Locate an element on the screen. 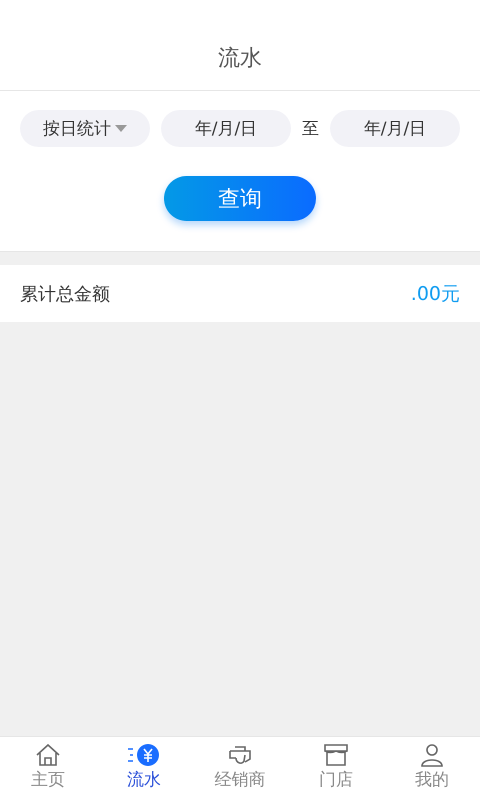 The width and height of the screenshot is (480, 800). end-date-field: 年/月/日 is located at coordinates (395, 128).